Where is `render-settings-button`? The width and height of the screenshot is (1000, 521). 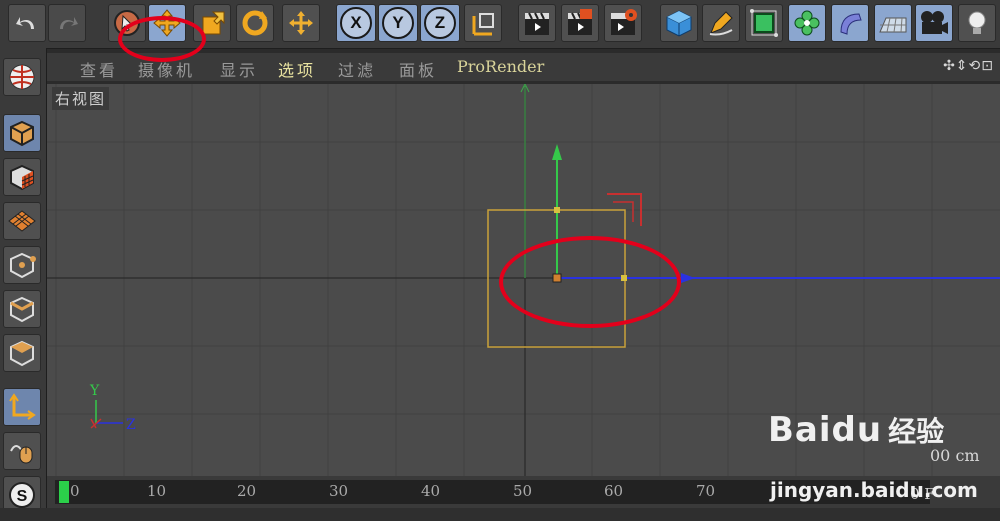 render-settings-button is located at coordinates (623, 23).